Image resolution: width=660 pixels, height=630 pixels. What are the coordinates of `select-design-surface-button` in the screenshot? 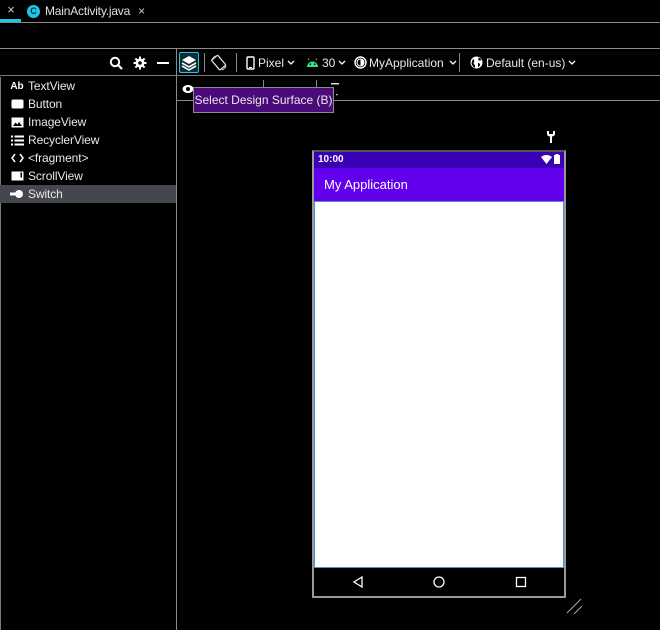 It's located at (189, 62).